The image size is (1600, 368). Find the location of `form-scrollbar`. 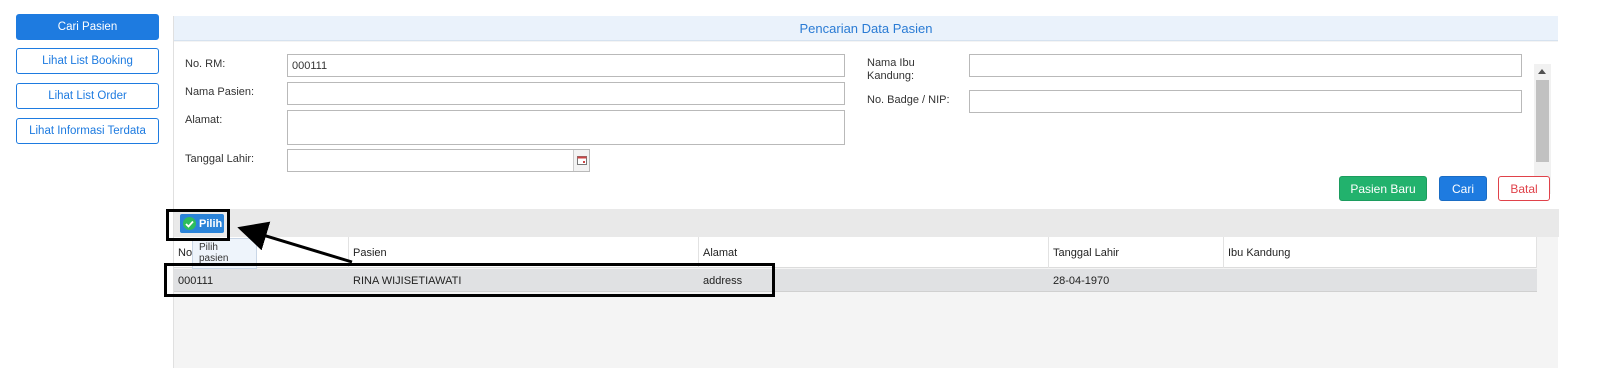

form-scrollbar is located at coordinates (1542, 129).